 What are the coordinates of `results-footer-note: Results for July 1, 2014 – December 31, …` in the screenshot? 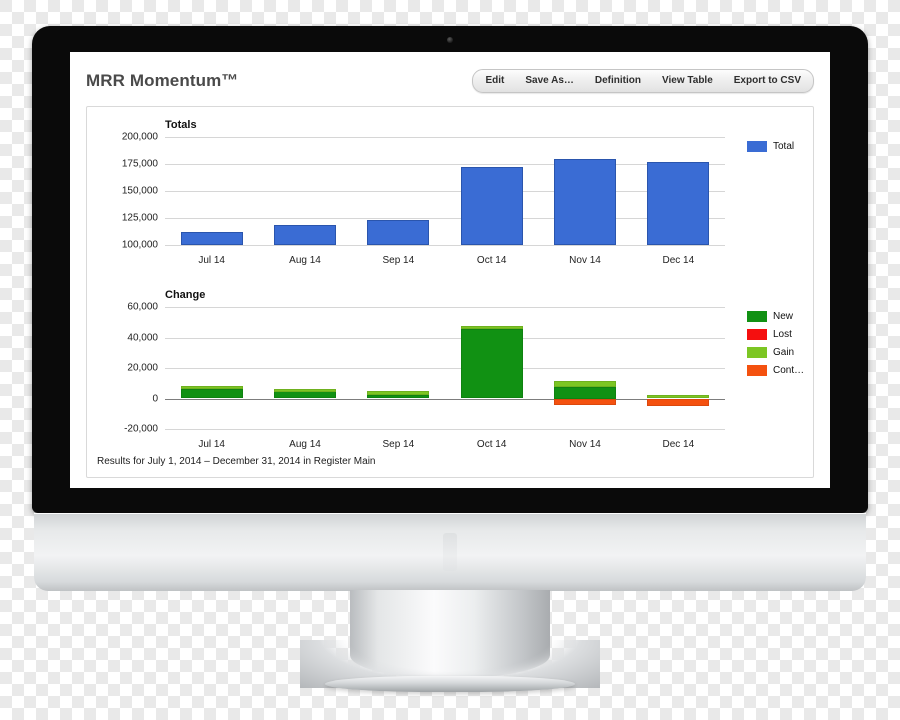 It's located at (236, 461).